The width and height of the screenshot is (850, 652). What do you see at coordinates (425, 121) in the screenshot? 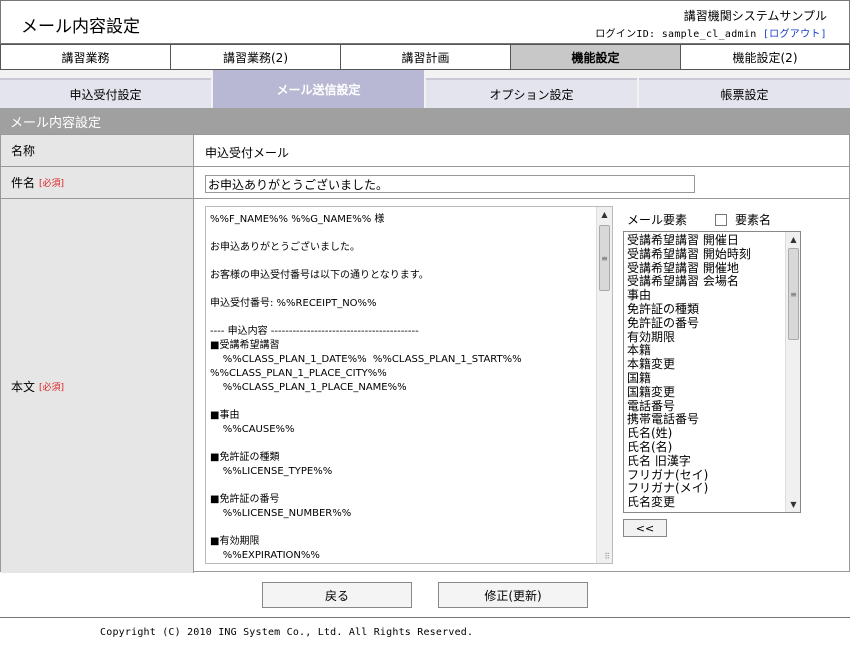
I see `section-title: メール内容設定` at bounding box center [425, 121].